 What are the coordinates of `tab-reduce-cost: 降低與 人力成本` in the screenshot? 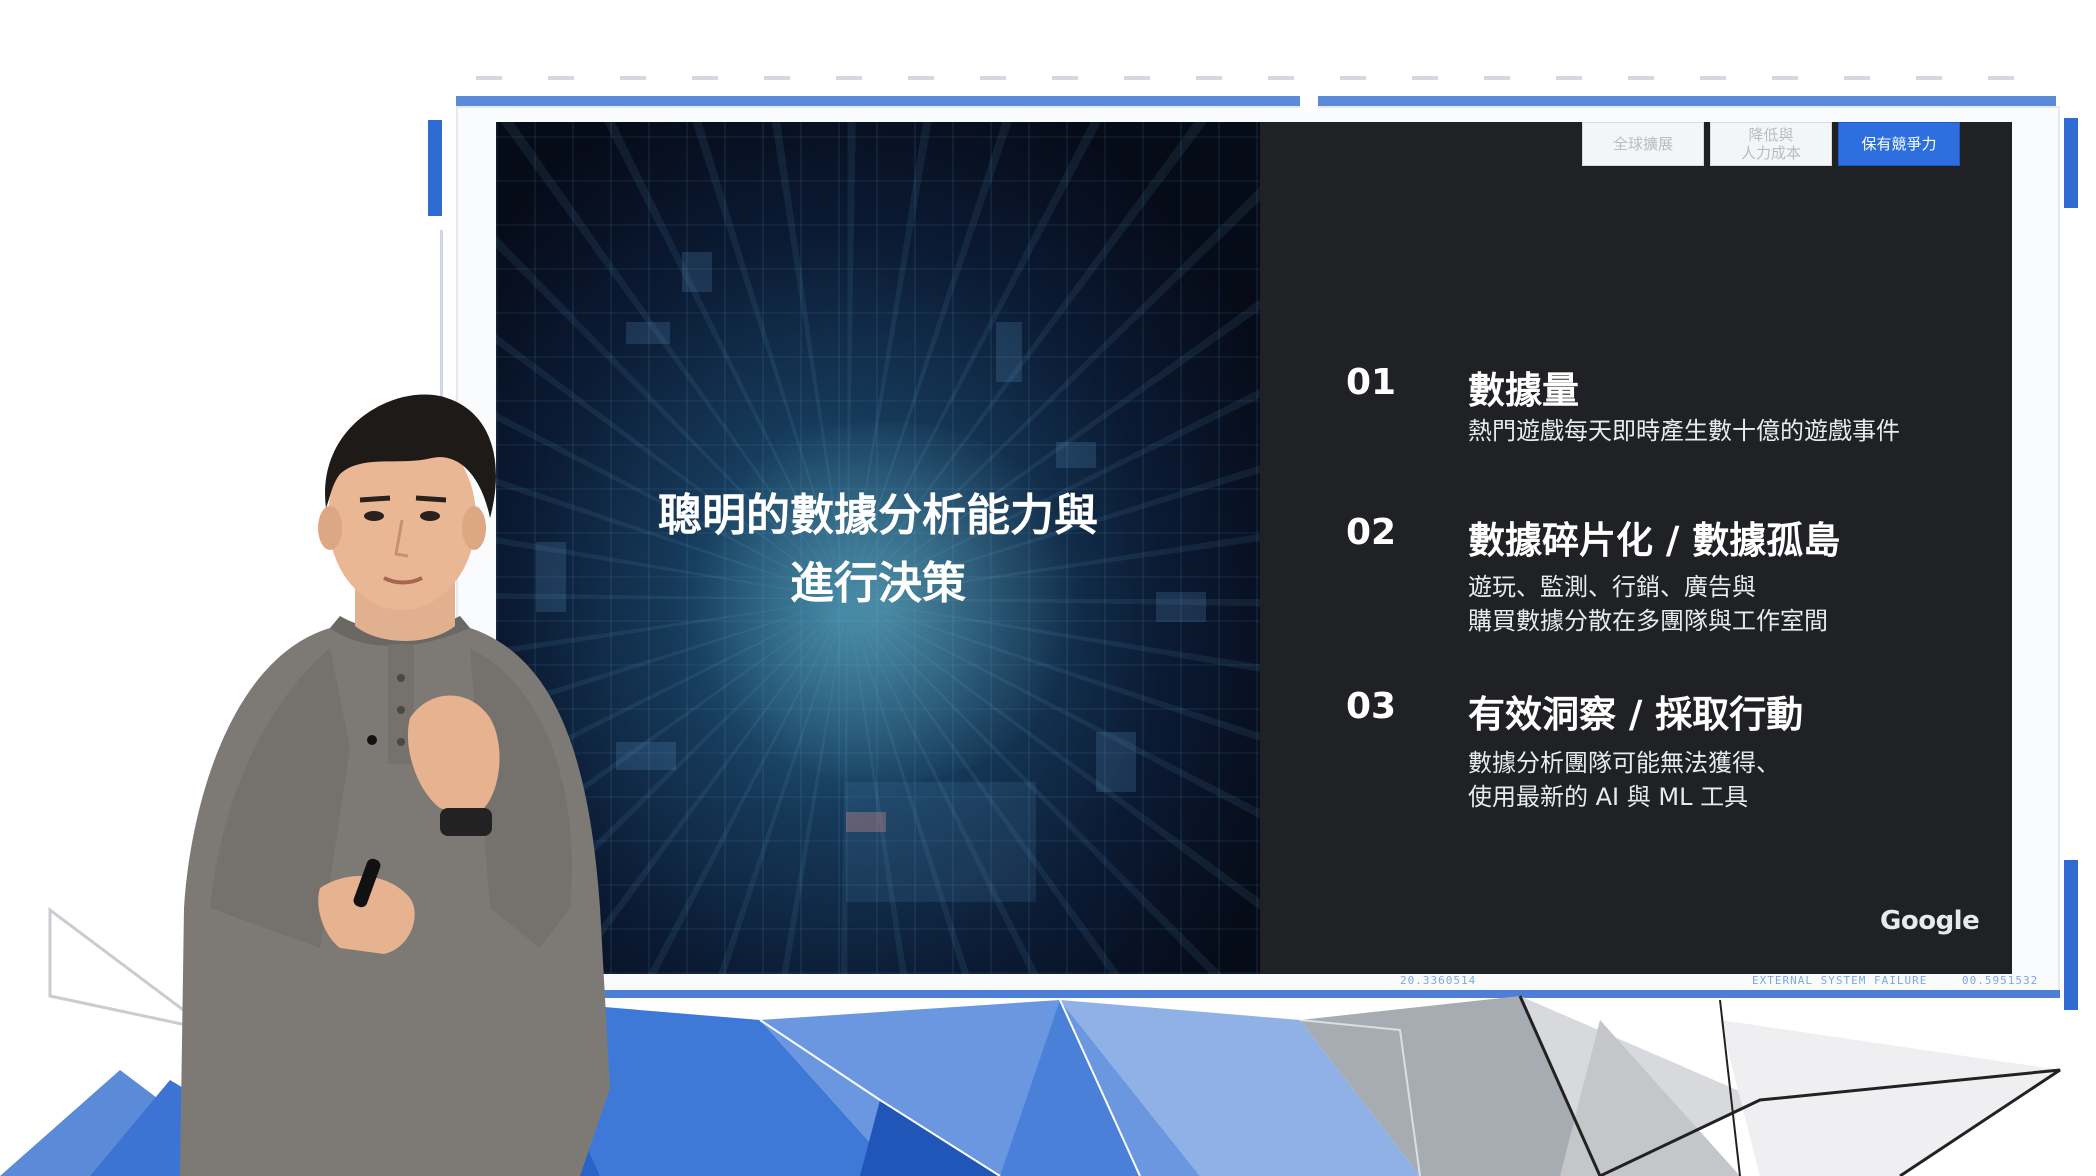 It's located at (1771, 144).